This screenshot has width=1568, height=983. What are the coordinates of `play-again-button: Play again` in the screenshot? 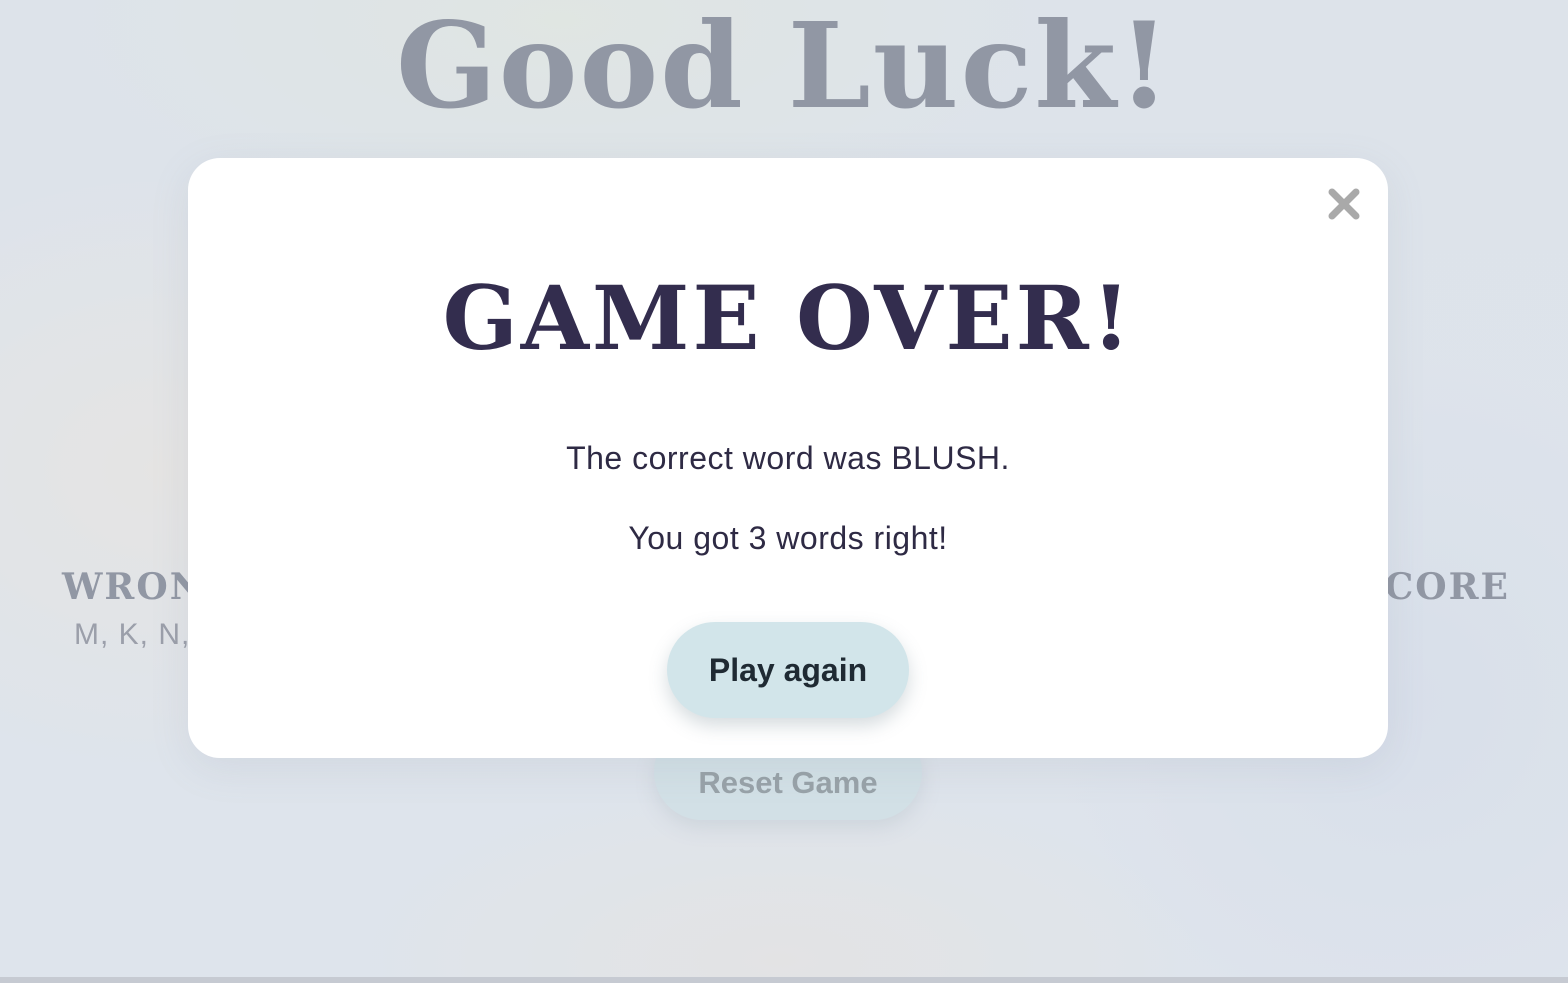 It's located at (788, 670).